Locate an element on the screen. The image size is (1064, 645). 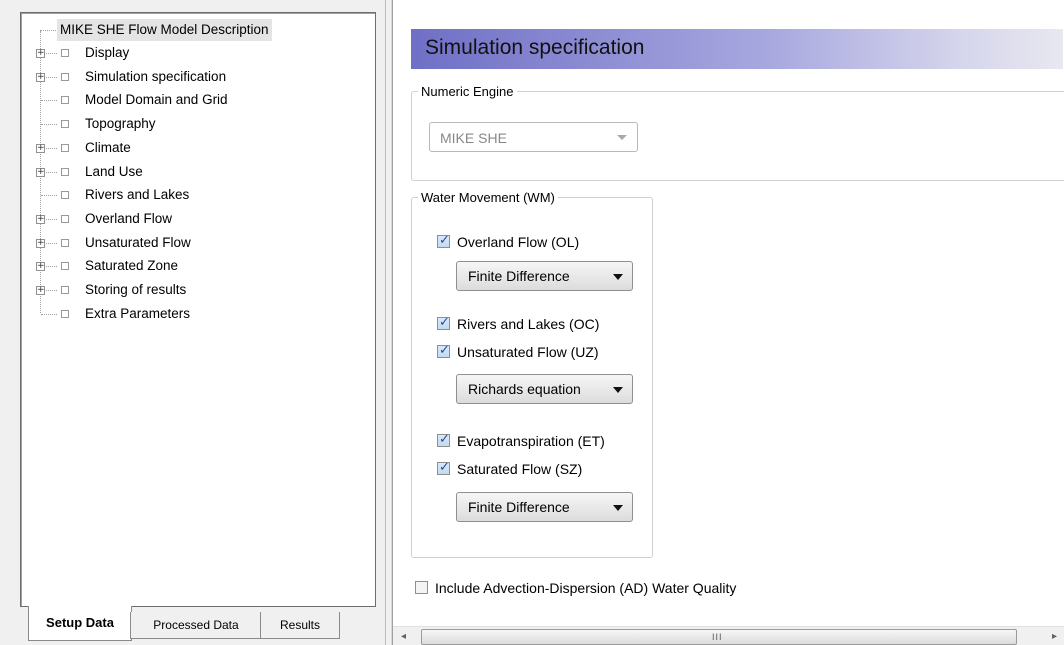
checkbox-icon is located at coordinates (421, 587).